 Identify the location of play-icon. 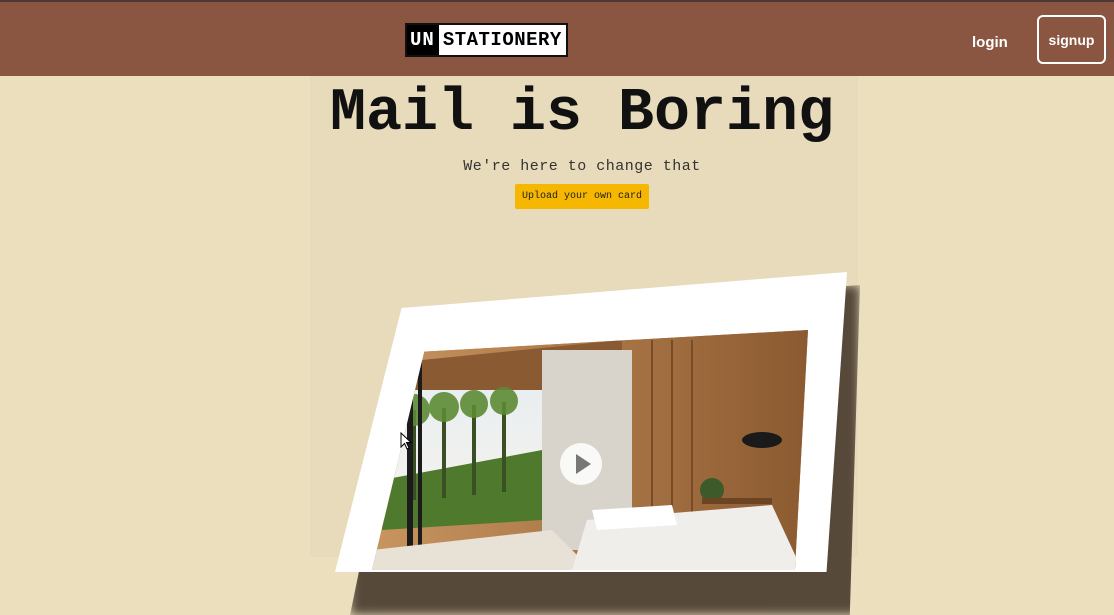
(583, 464).